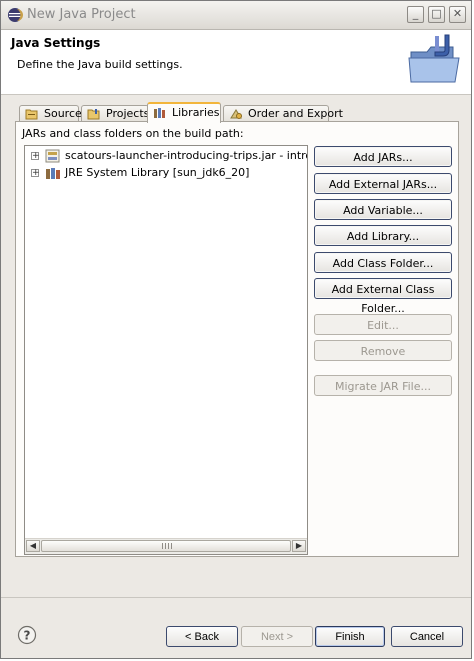 The height and width of the screenshot is (661, 474). What do you see at coordinates (81, 14) in the screenshot?
I see `window-title: New Java Project` at bounding box center [81, 14].